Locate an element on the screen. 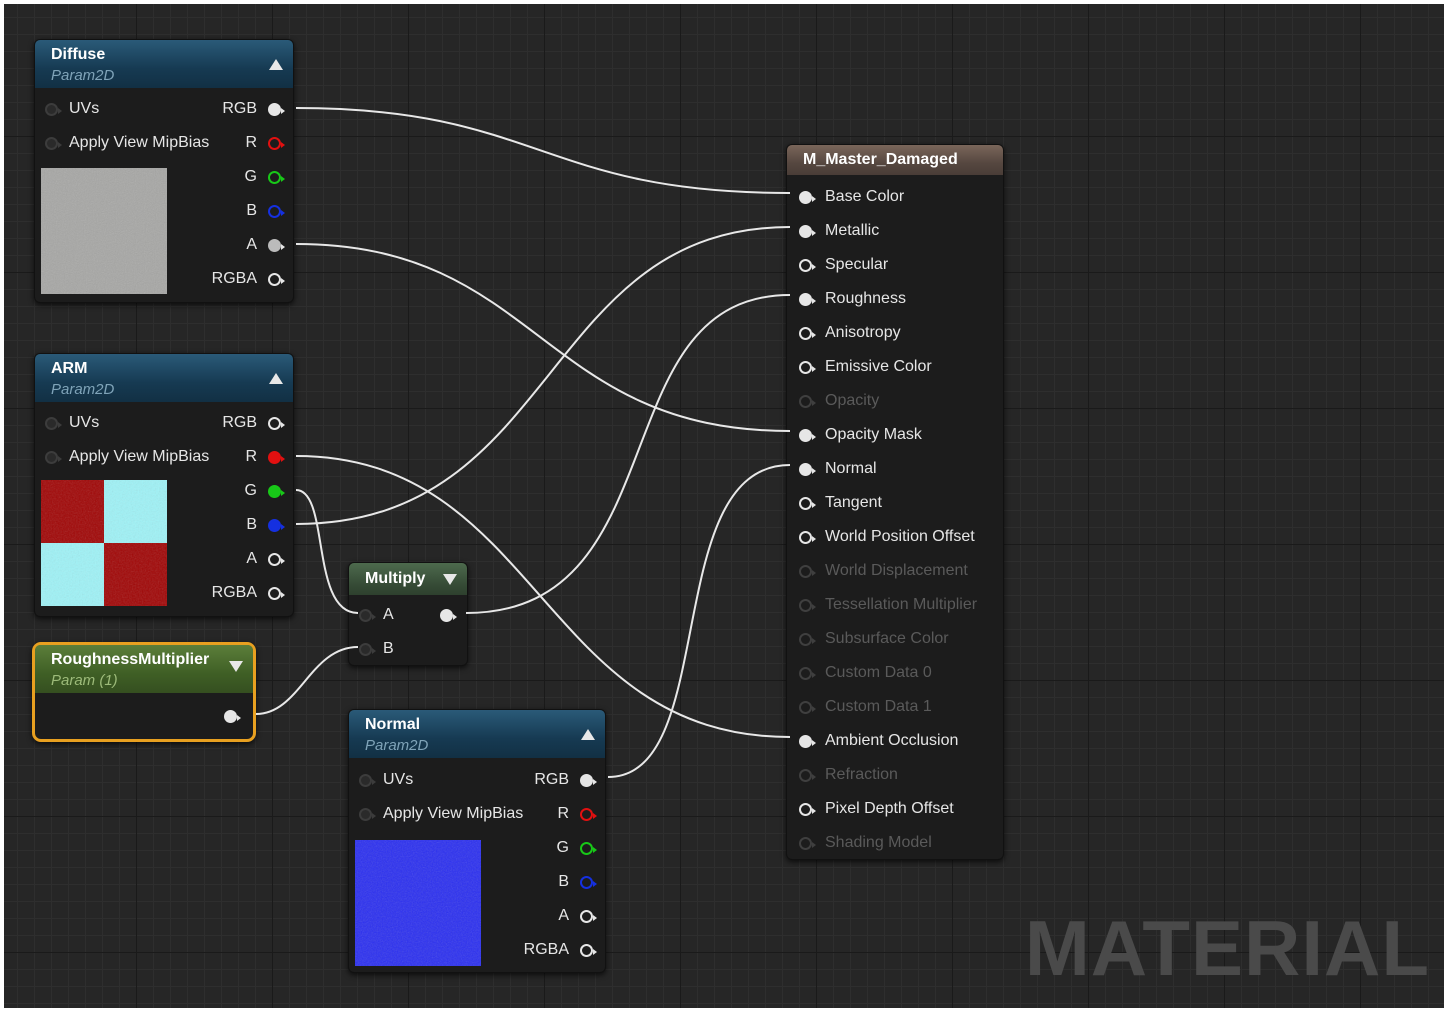 Image resolution: width=1450 pixels, height=1010 pixels. input-label-opacity: Opacity is located at coordinates (852, 400).